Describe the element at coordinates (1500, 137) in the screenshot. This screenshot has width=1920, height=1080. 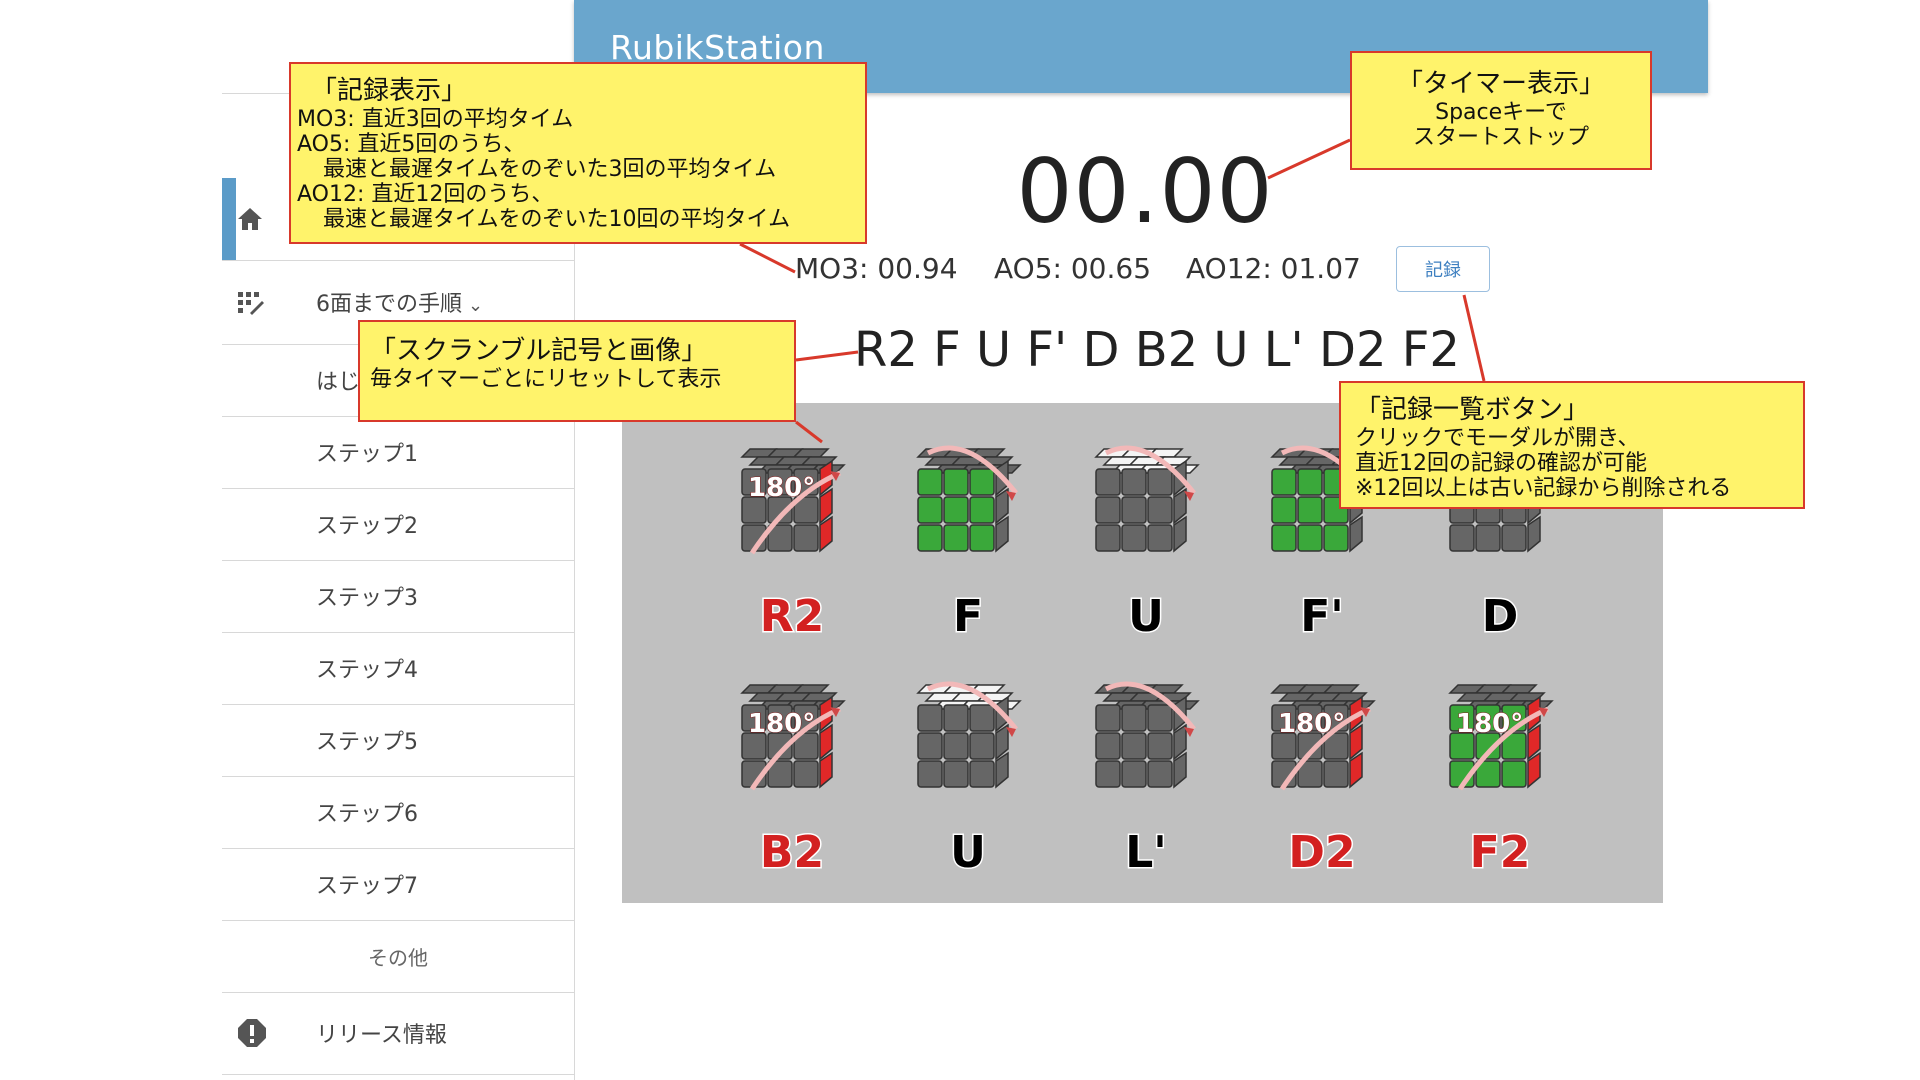
I see `callout-line: スタートストップ` at that location.